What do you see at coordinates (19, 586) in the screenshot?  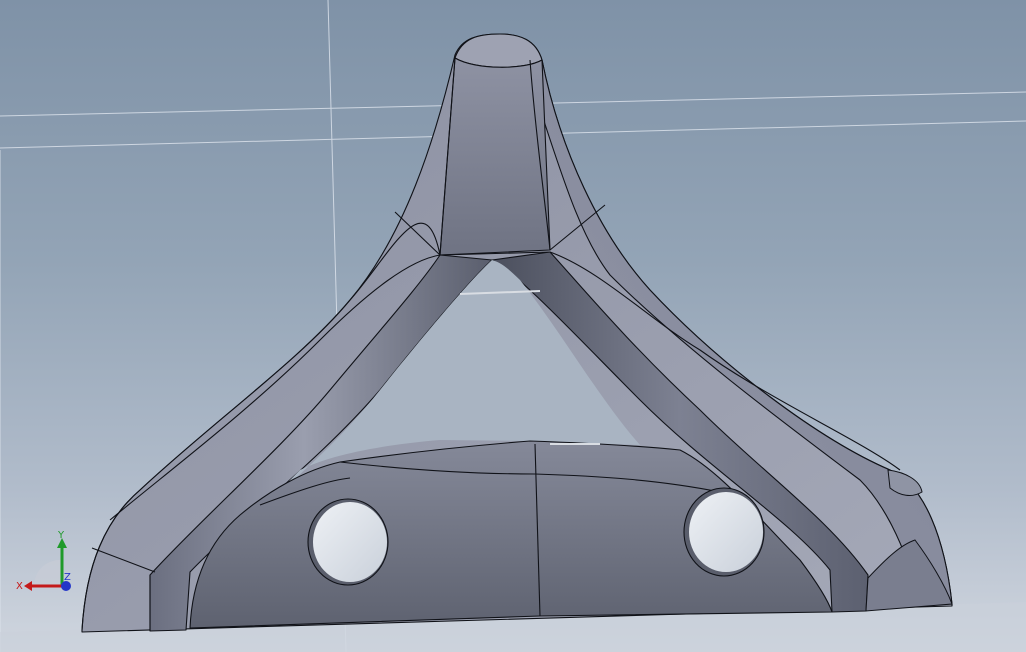 I see `x-axis-label: X` at bounding box center [19, 586].